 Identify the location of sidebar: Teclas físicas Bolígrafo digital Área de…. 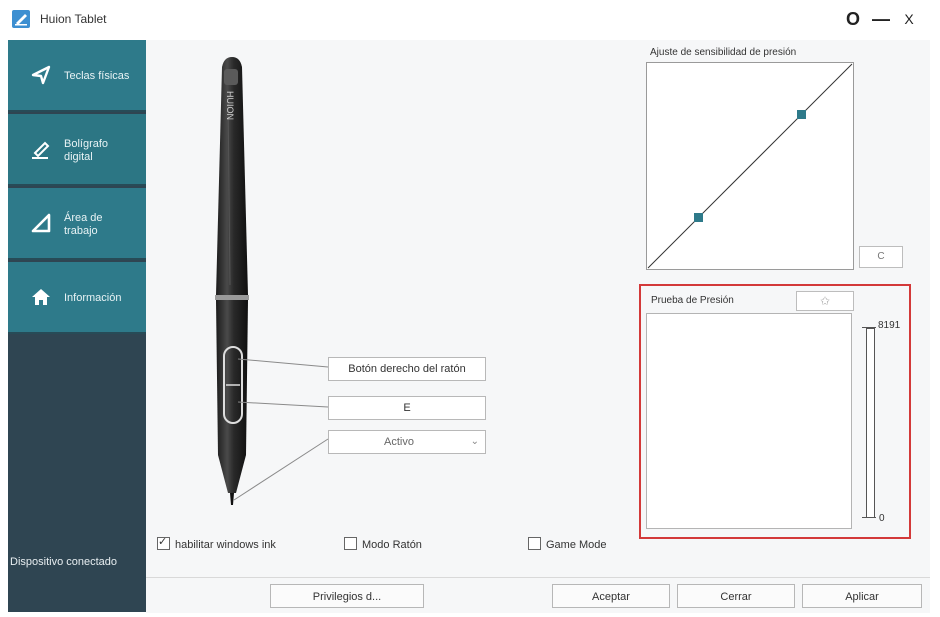
(77, 326).